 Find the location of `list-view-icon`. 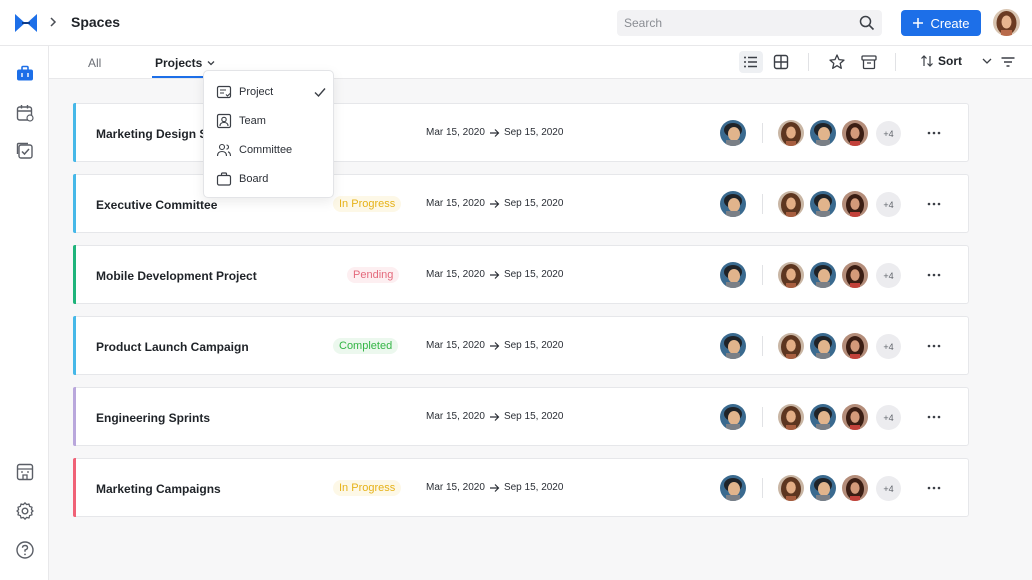

list-view-icon is located at coordinates (751, 62).